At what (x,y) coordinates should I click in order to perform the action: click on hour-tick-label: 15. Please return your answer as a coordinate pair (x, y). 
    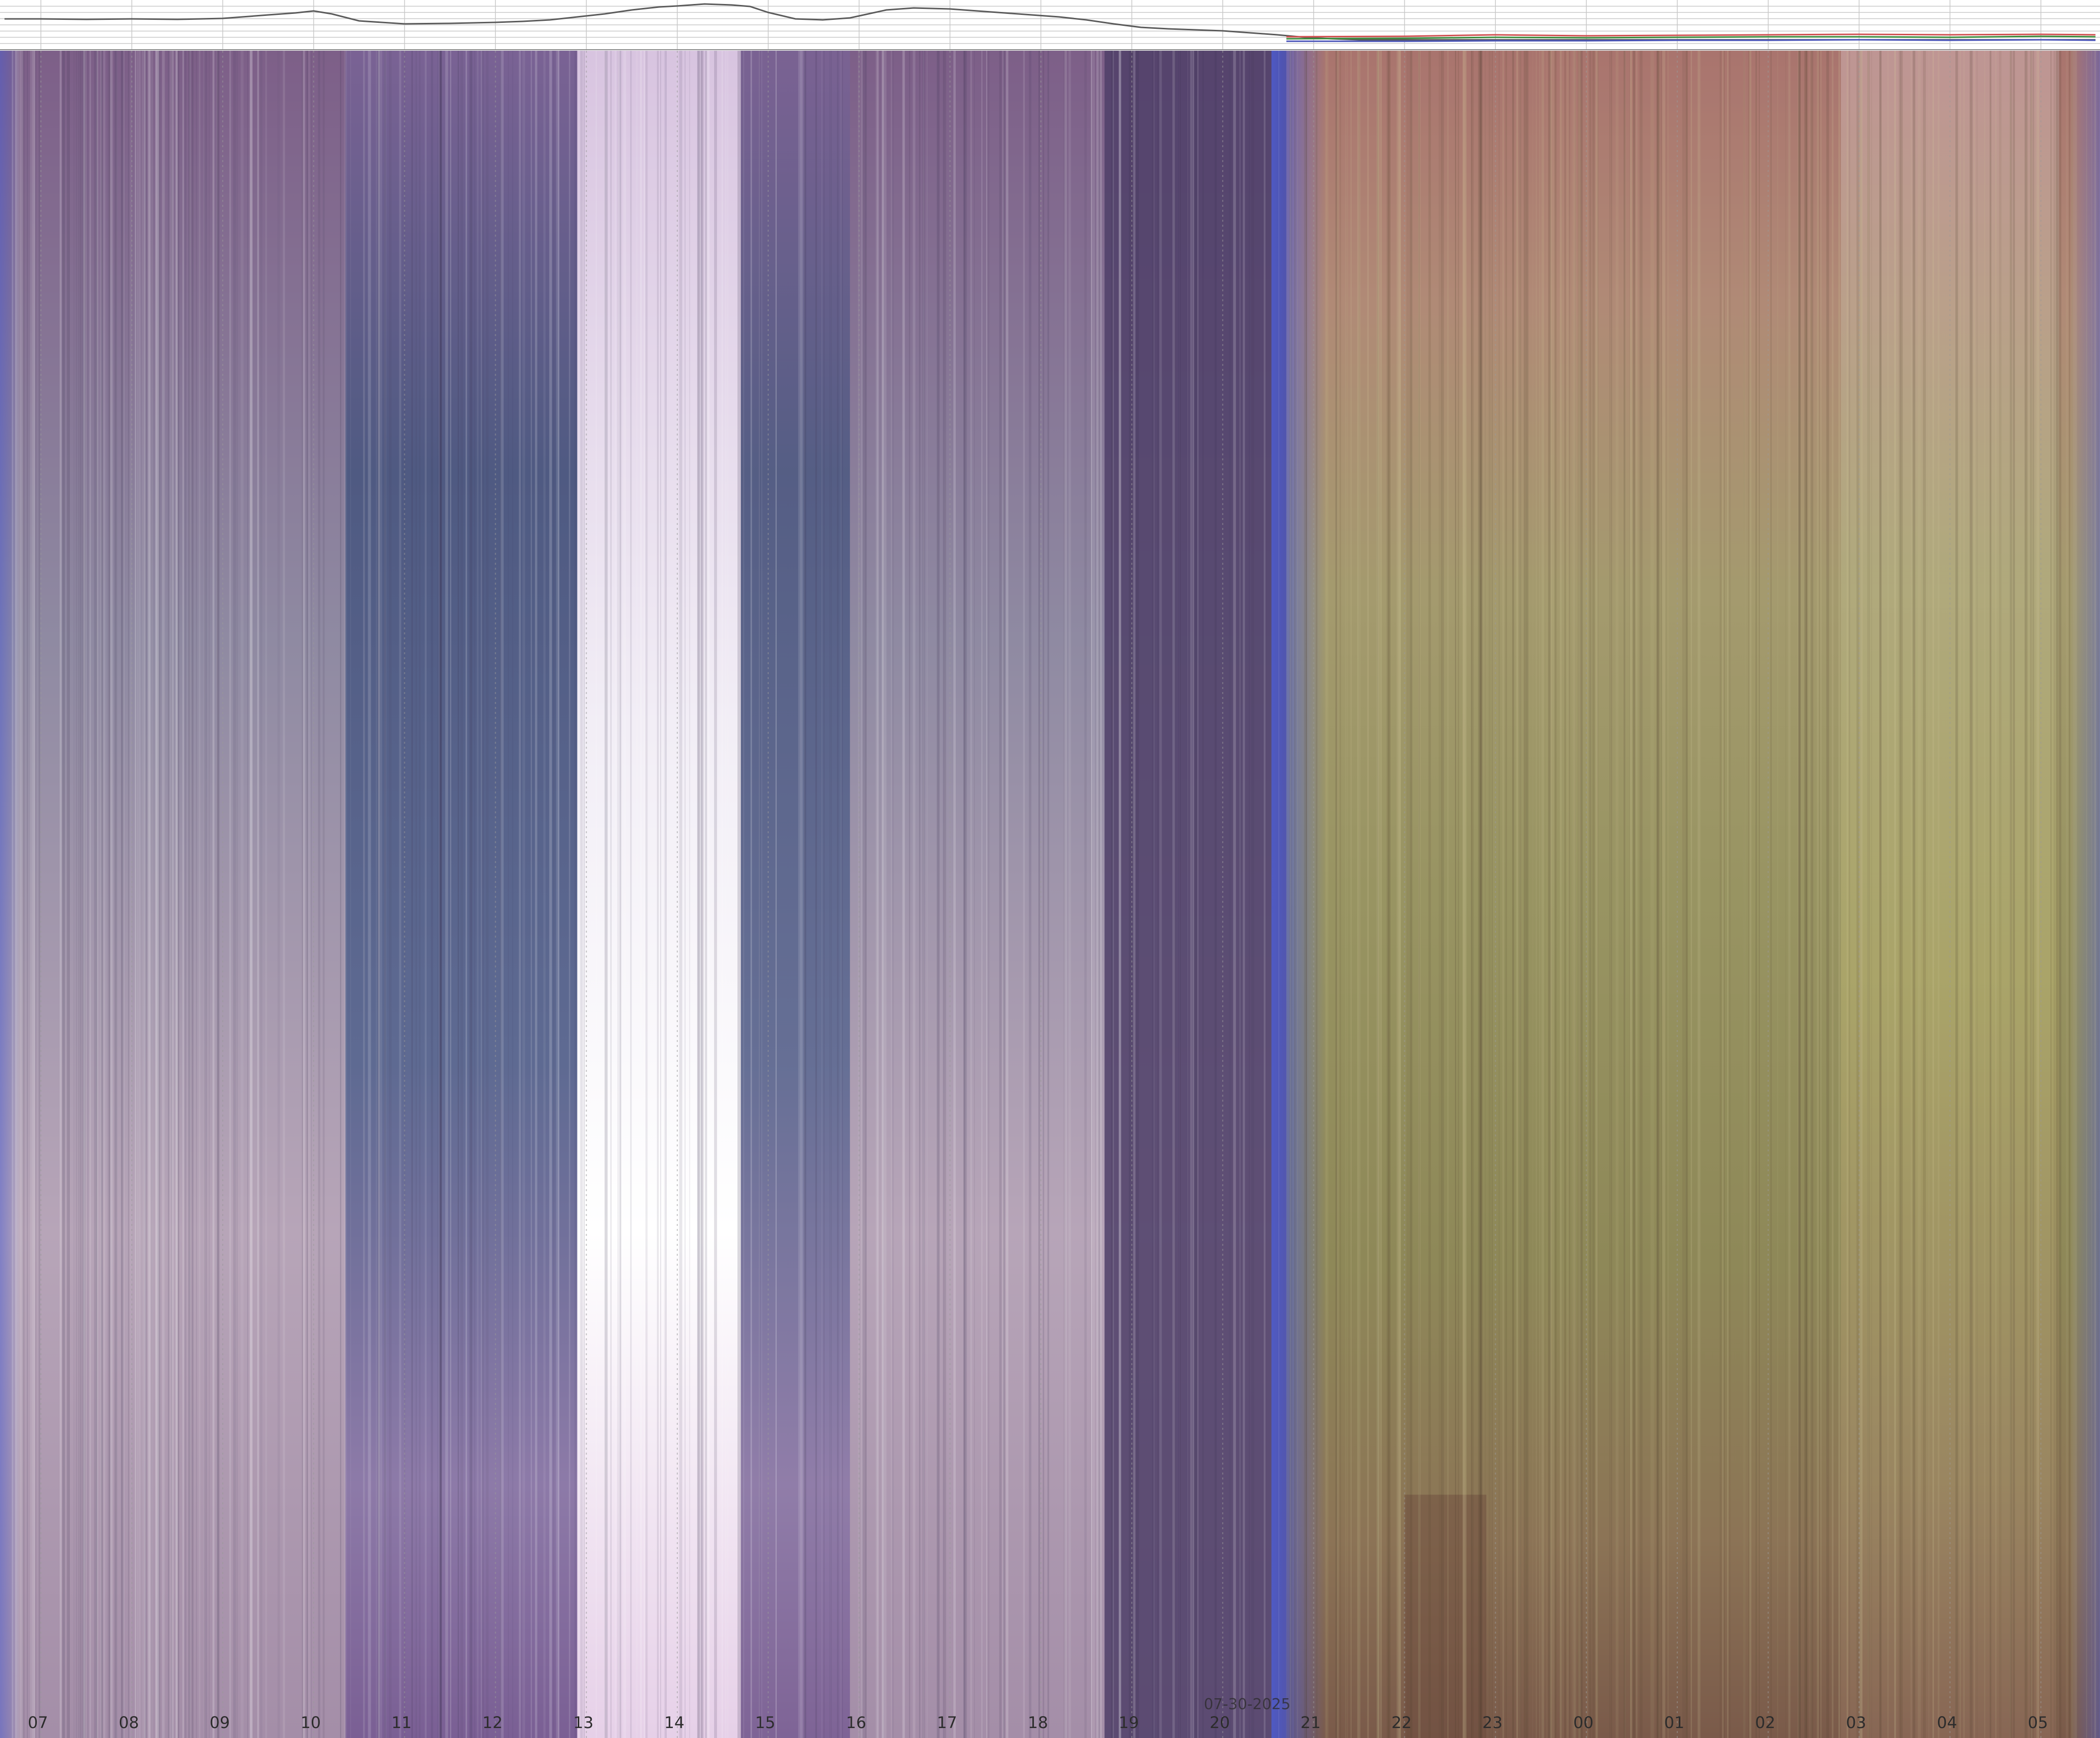
    Looking at the image, I should click on (765, 1722).